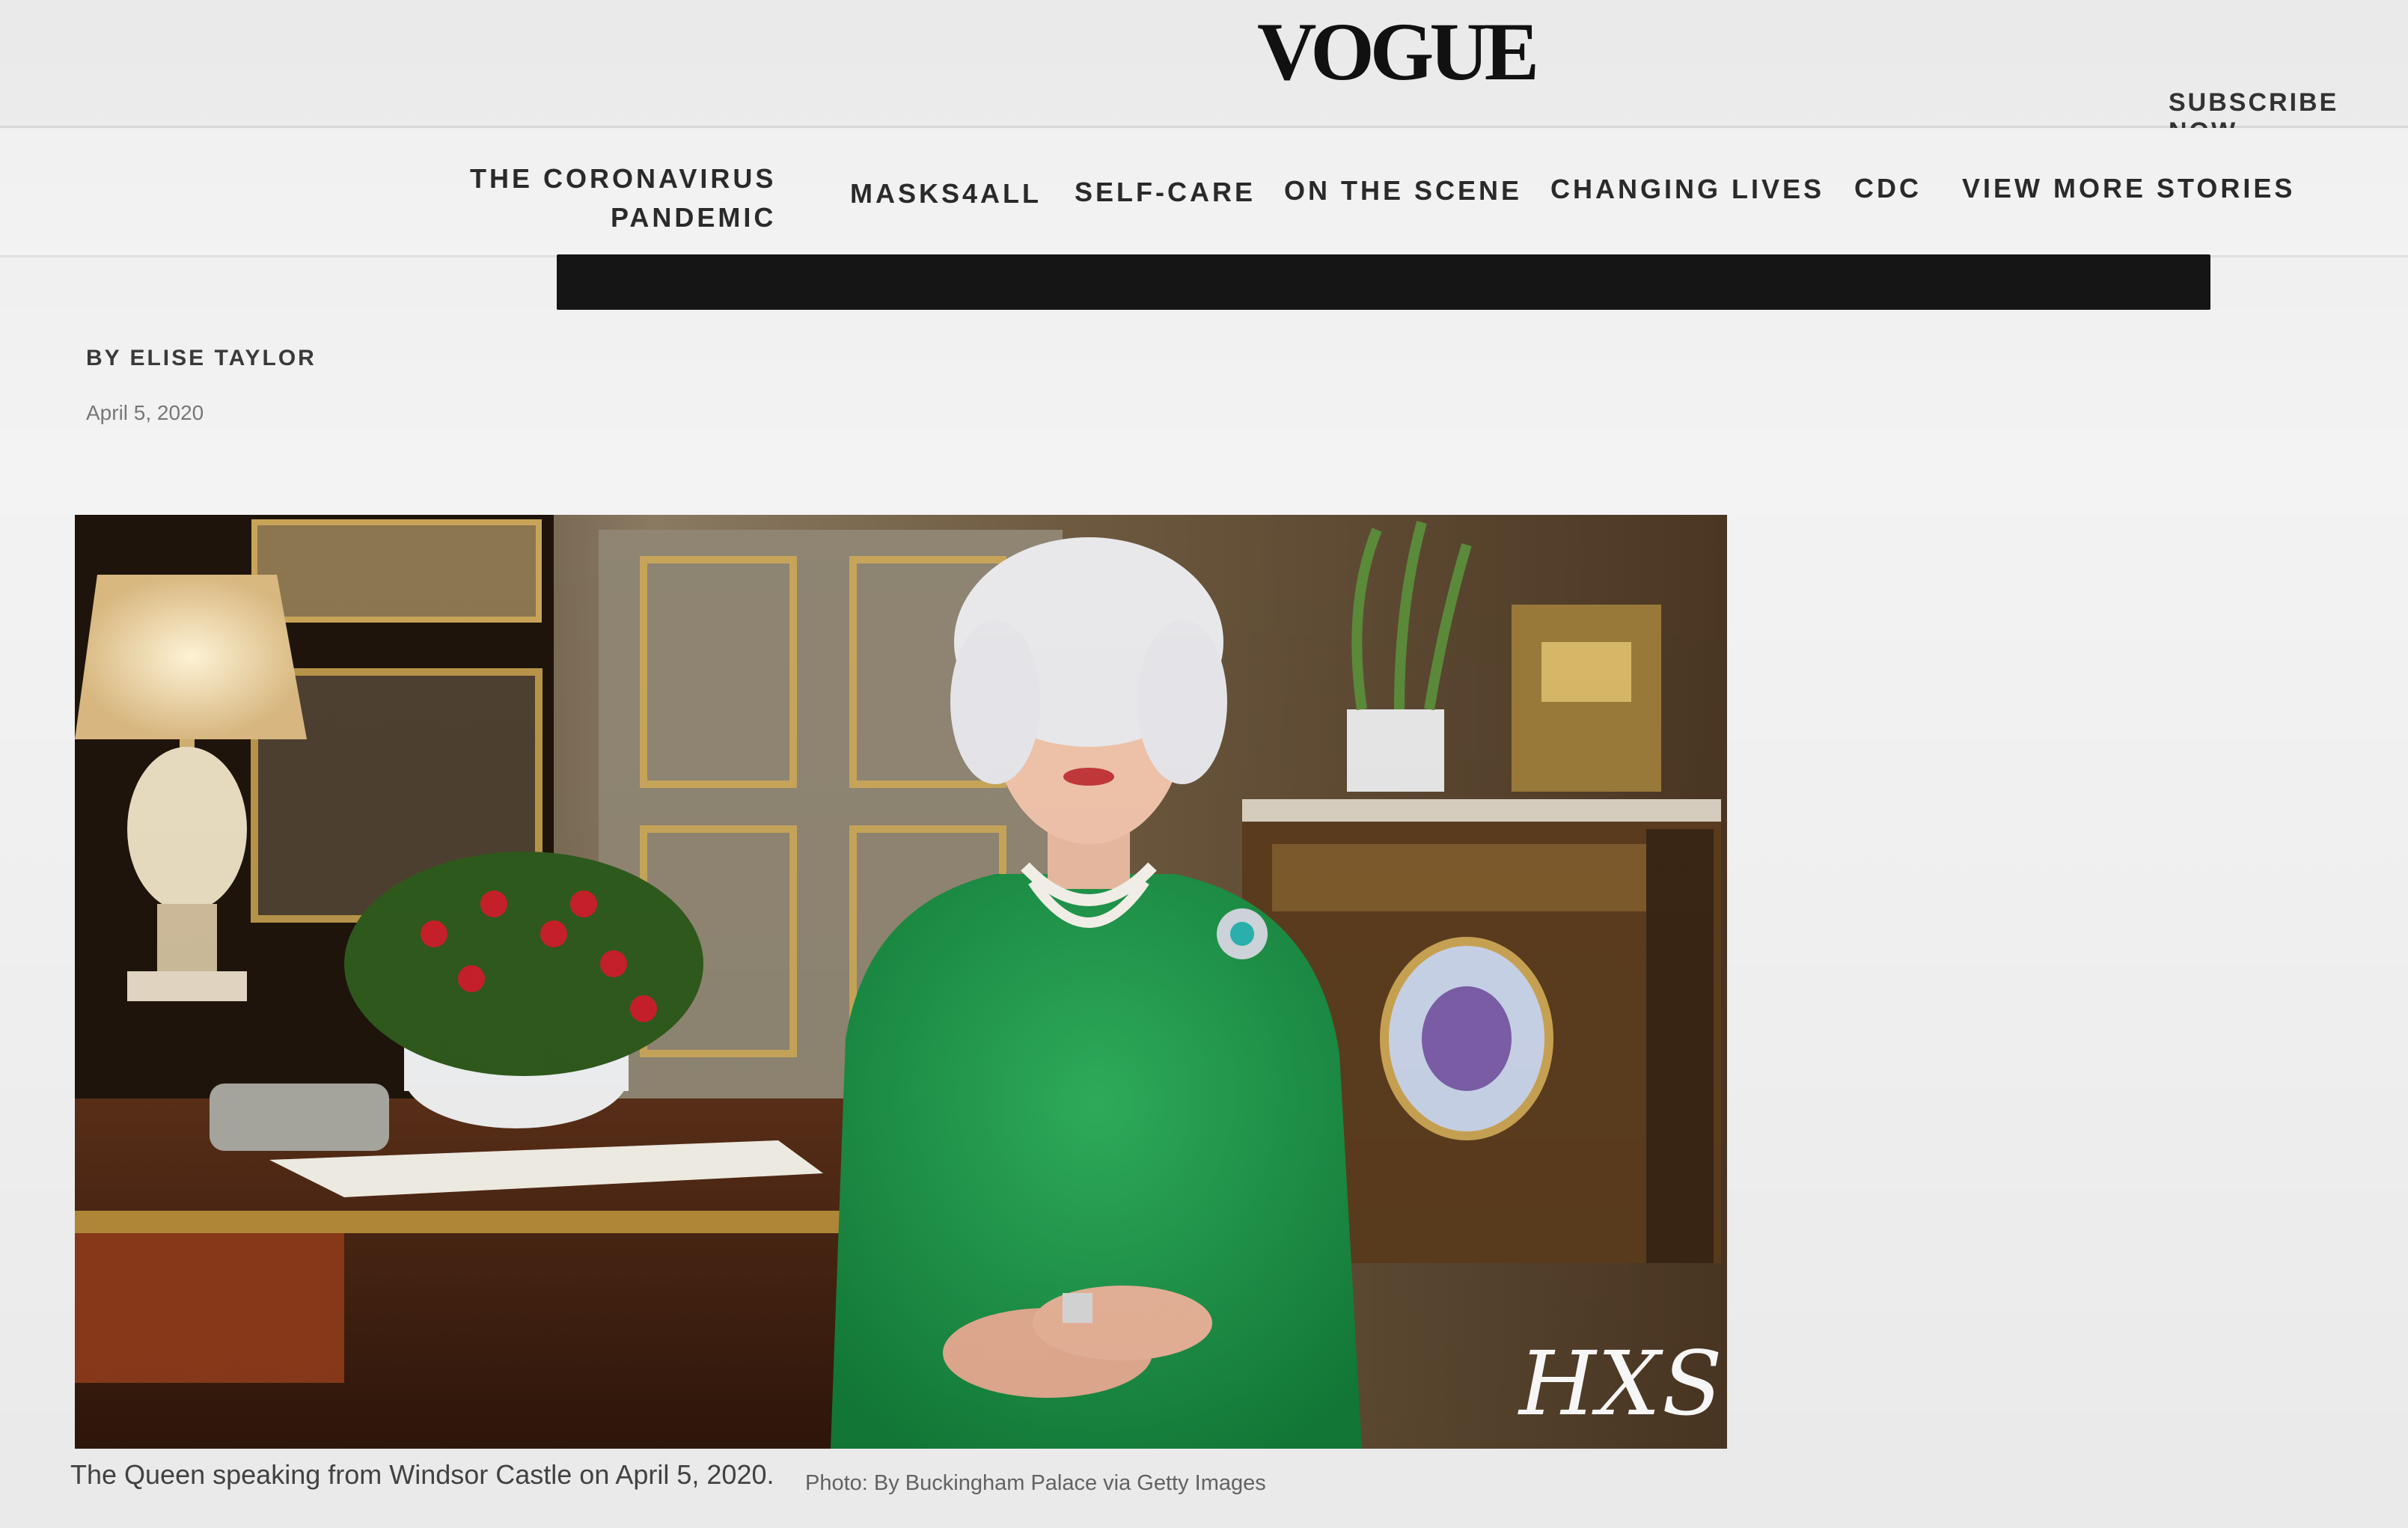  What do you see at coordinates (1403, 191) in the screenshot?
I see `nav-item-on-the-scene: ON THE SCENE` at bounding box center [1403, 191].